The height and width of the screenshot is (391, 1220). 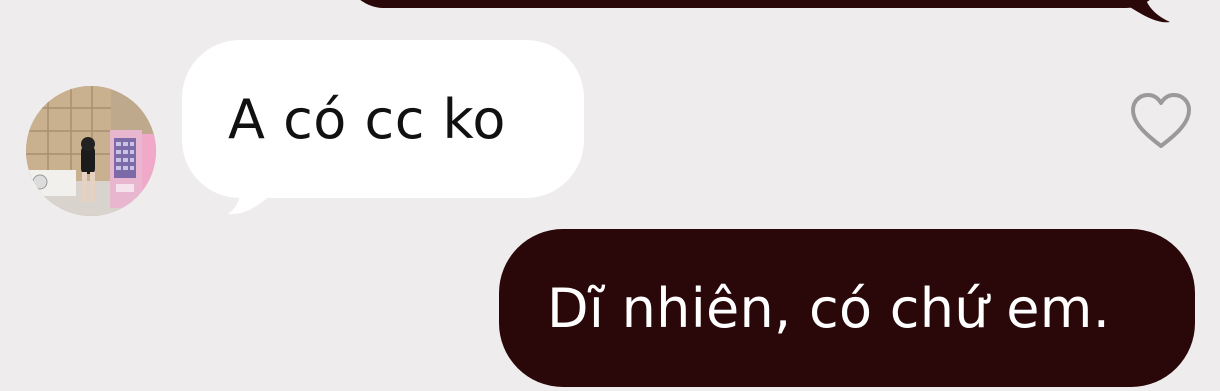 What do you see at coordinates (755, 4) in the screenshot?
I see `outgoing-message-bubble-partial` at bounding box center [755, 4].